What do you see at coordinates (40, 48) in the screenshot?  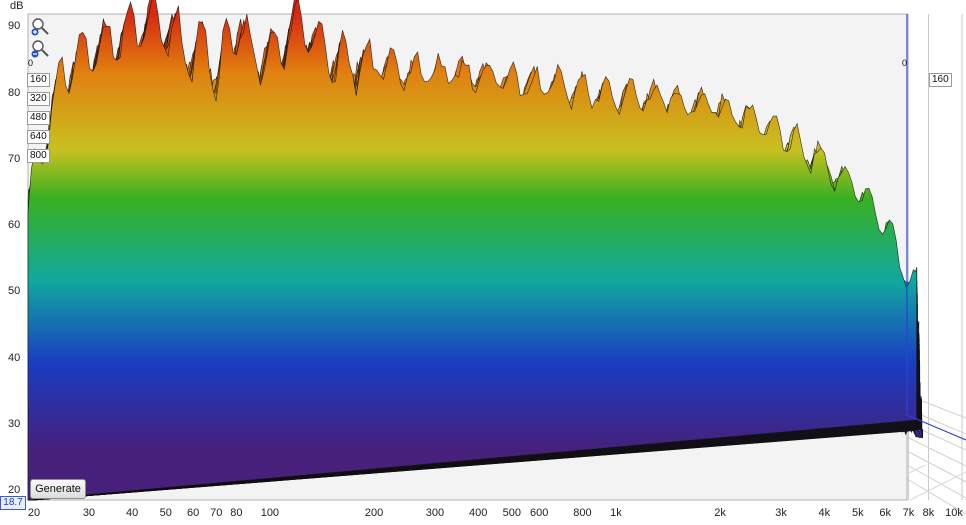 I see `zoom-out-icon` at bounding box center [40, 48].